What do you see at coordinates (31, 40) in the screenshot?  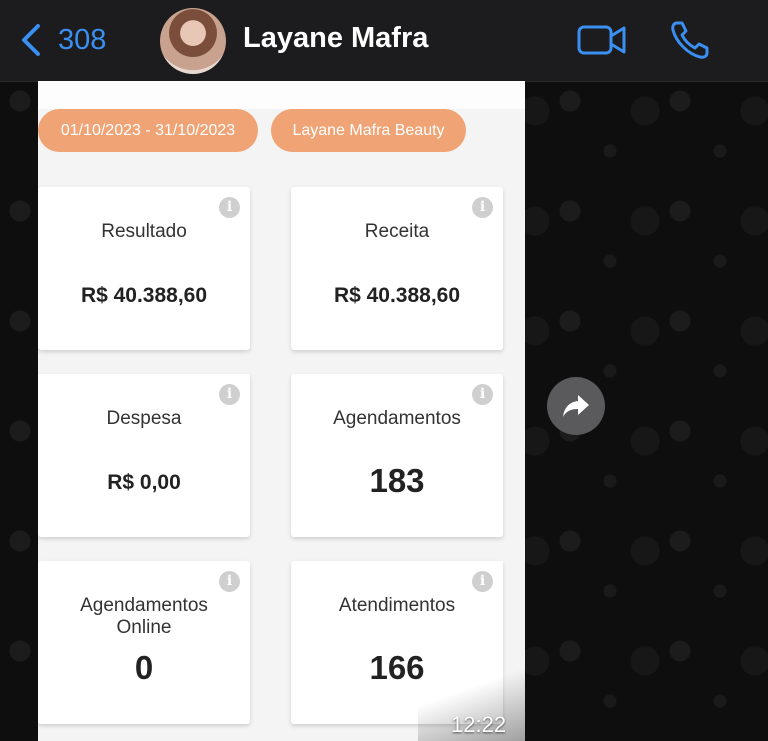 I see `chevron-left-icon` at bounding box center [31, 40].